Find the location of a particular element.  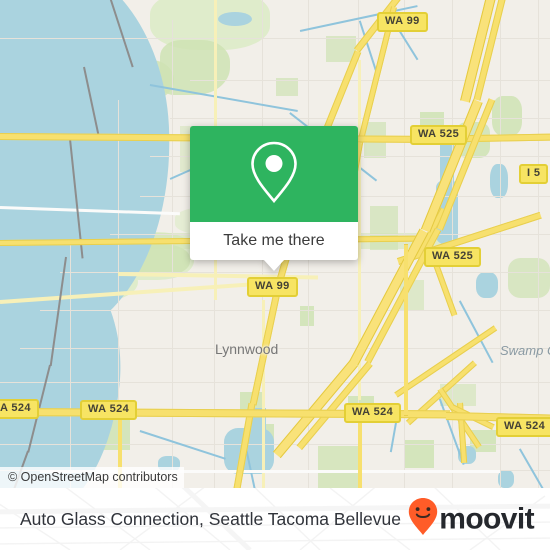

moovit-logo: moovit is located at coordinates (471, 519).